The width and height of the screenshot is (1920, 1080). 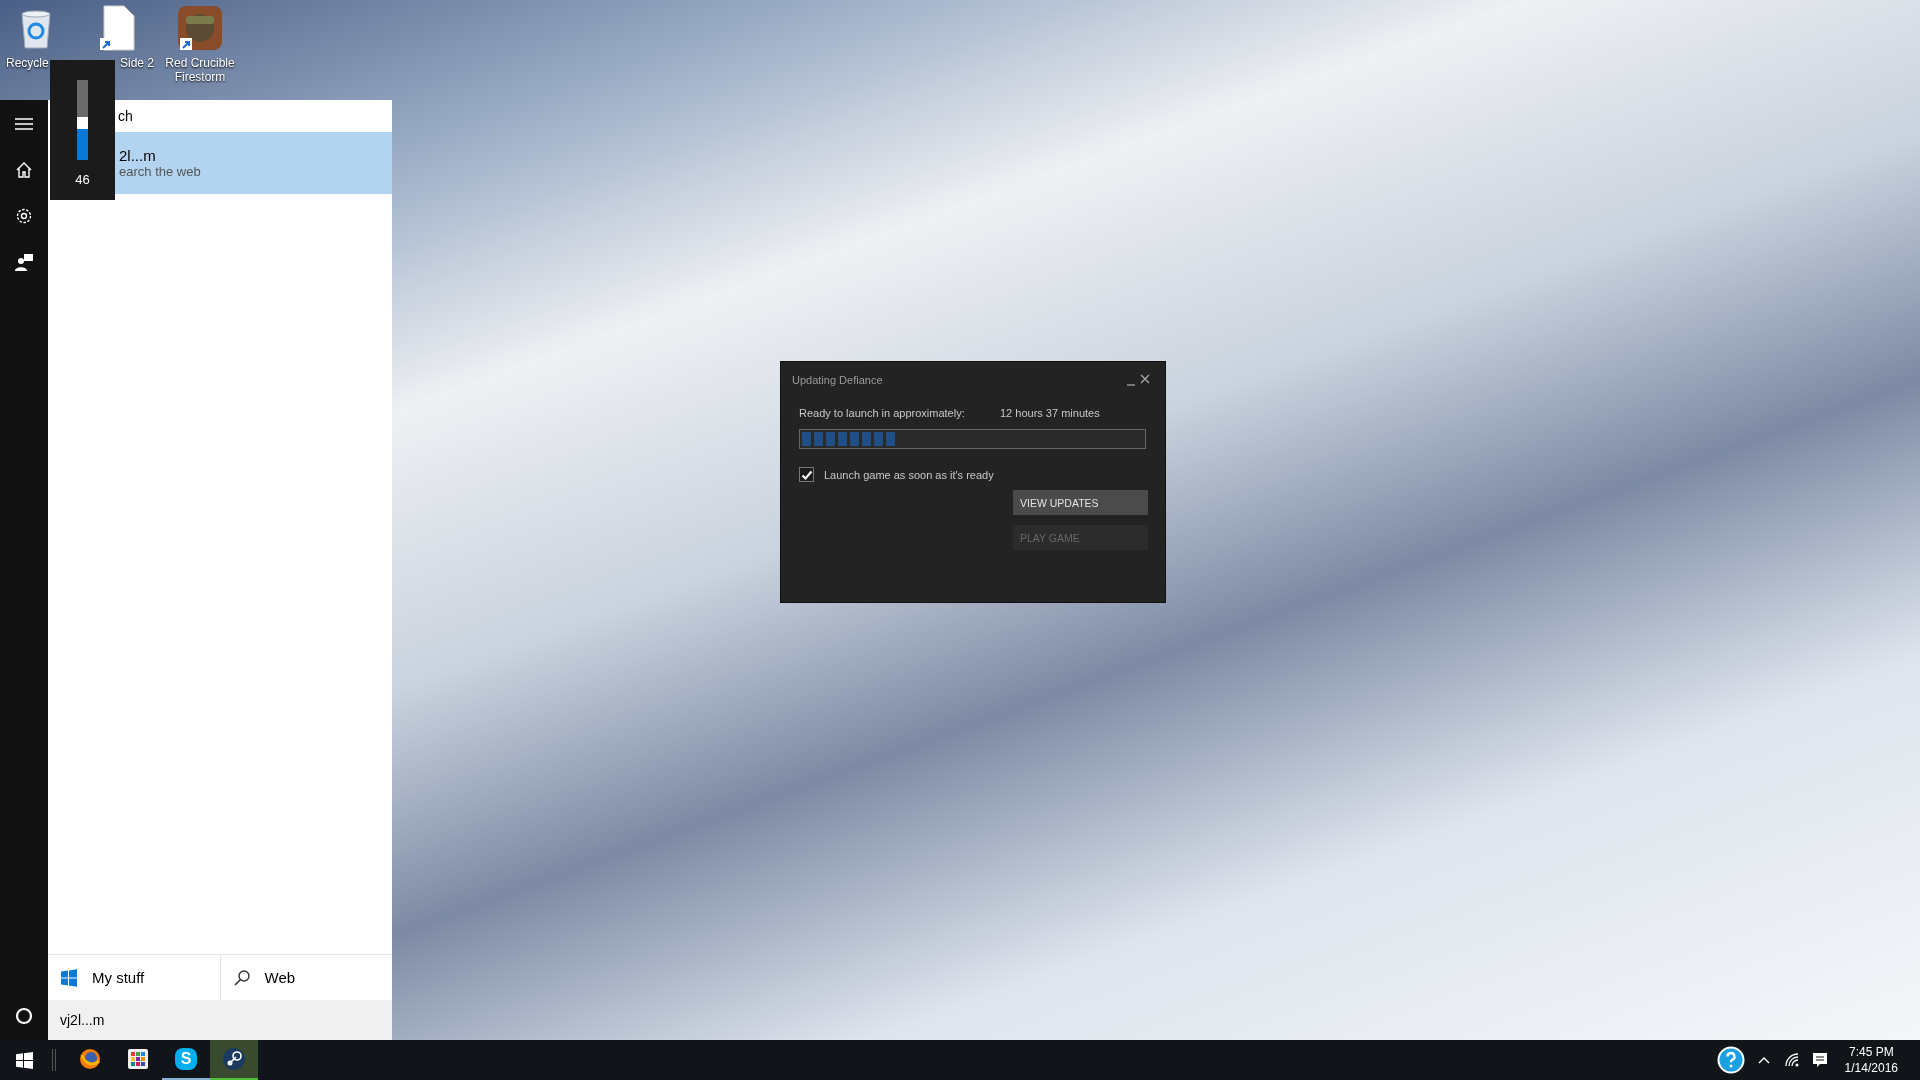 What do you see at coordinates (220, 1020) in the screenshot?
I see `search-query-field: vj2l...m` at bounding box center [220, 1020].